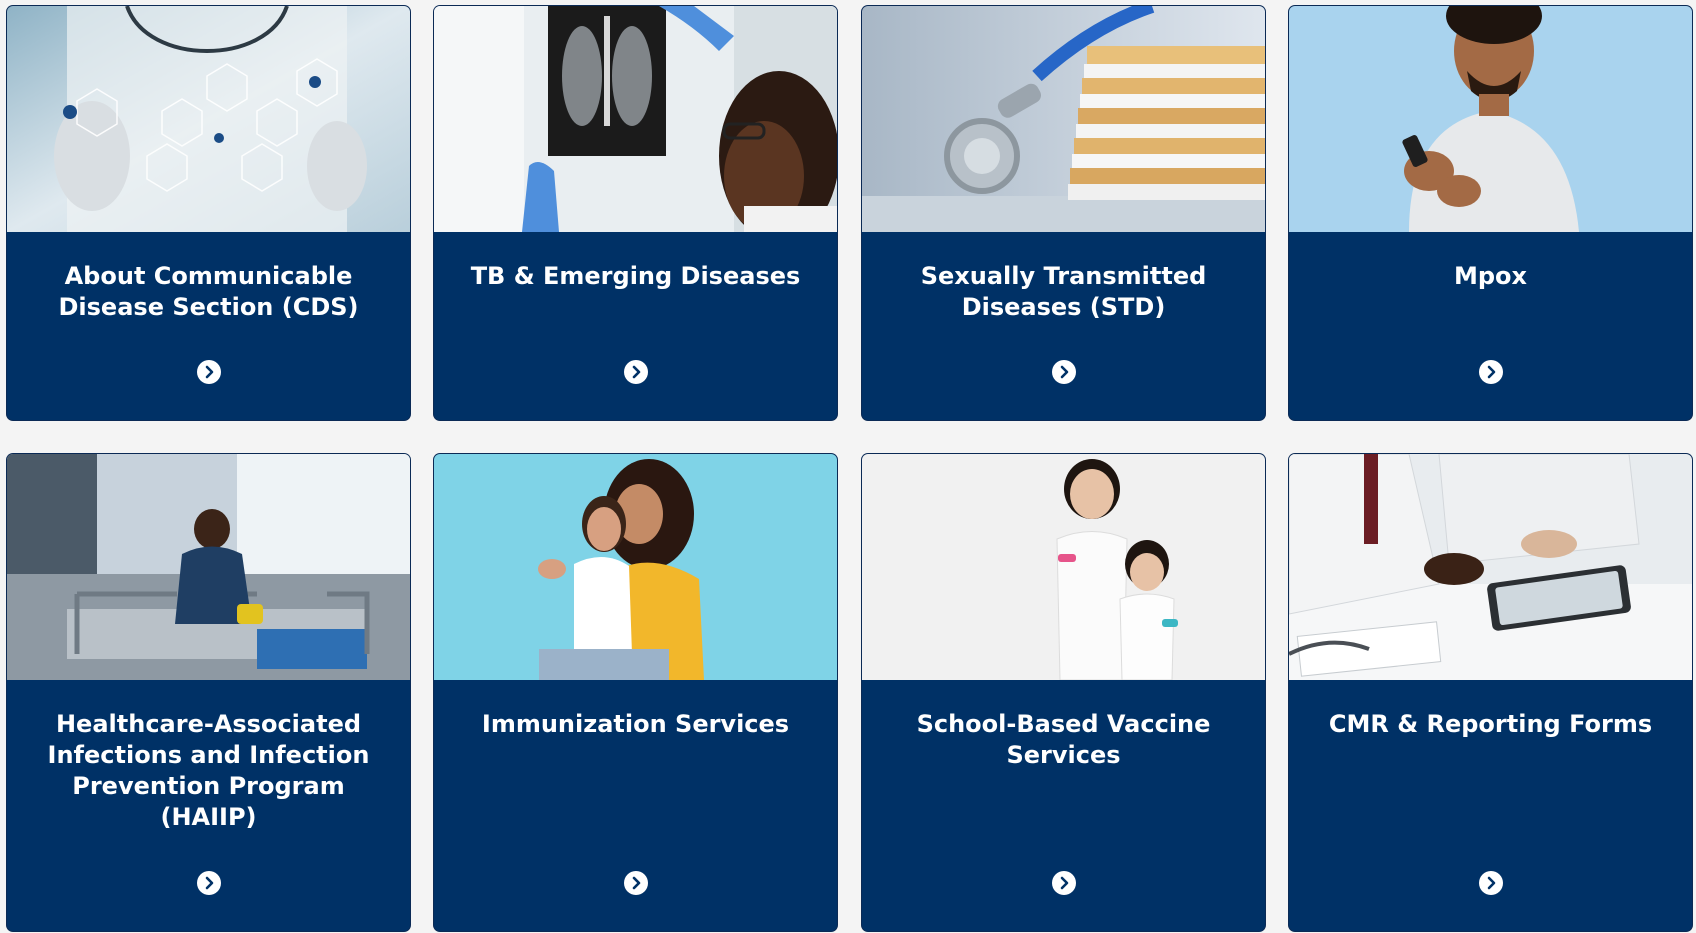  What do you see at coordinates (1063, 692) in the screenshot?
I see `card-school-based-vaccine: School-Based Vaccine Services` at bounding box center [1063, 692].